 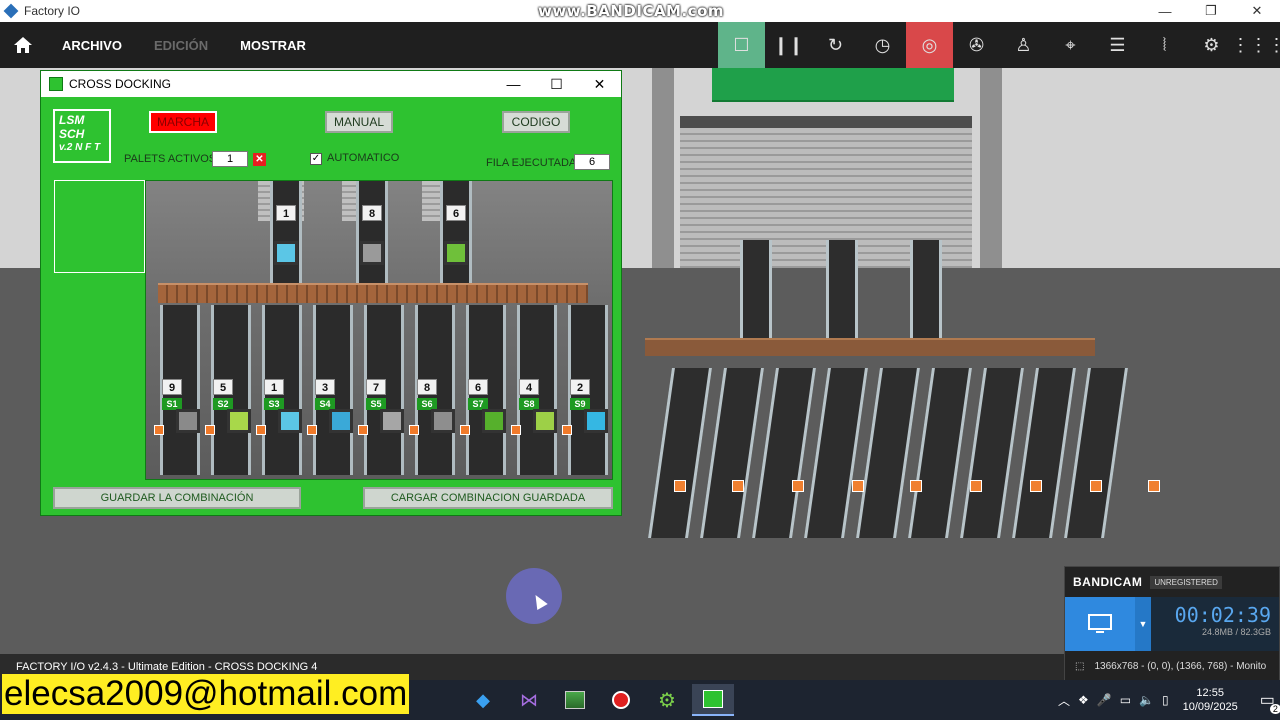 I want to click on fila-ejecutada-field: 6, so click(x=592, y=162).